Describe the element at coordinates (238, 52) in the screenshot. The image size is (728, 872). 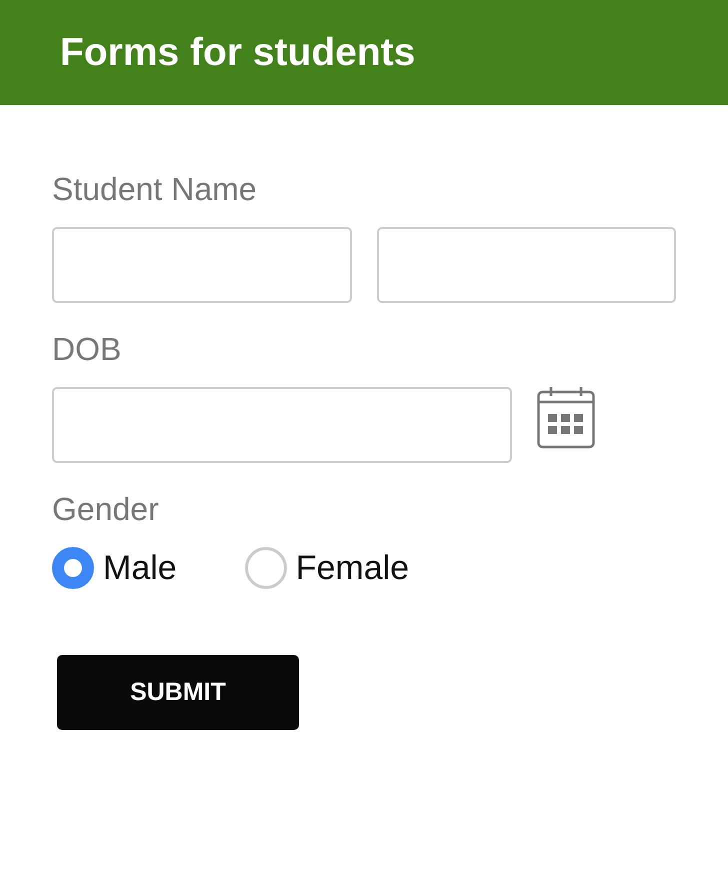
I see `form-title: Forms for students` at that location.